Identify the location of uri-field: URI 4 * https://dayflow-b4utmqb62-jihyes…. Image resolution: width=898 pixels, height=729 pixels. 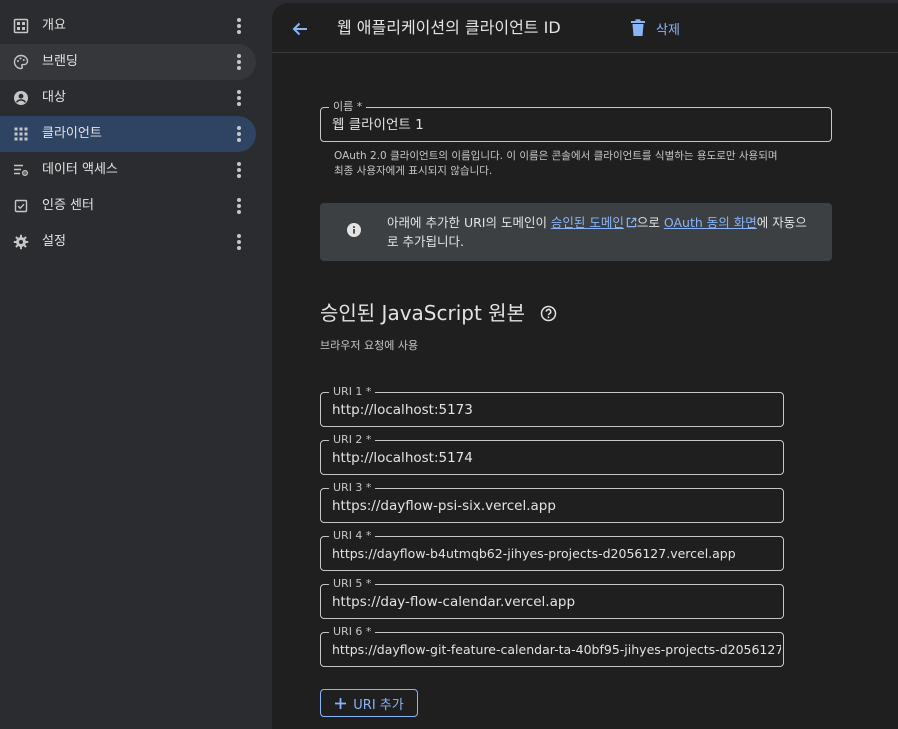
(552, 550).